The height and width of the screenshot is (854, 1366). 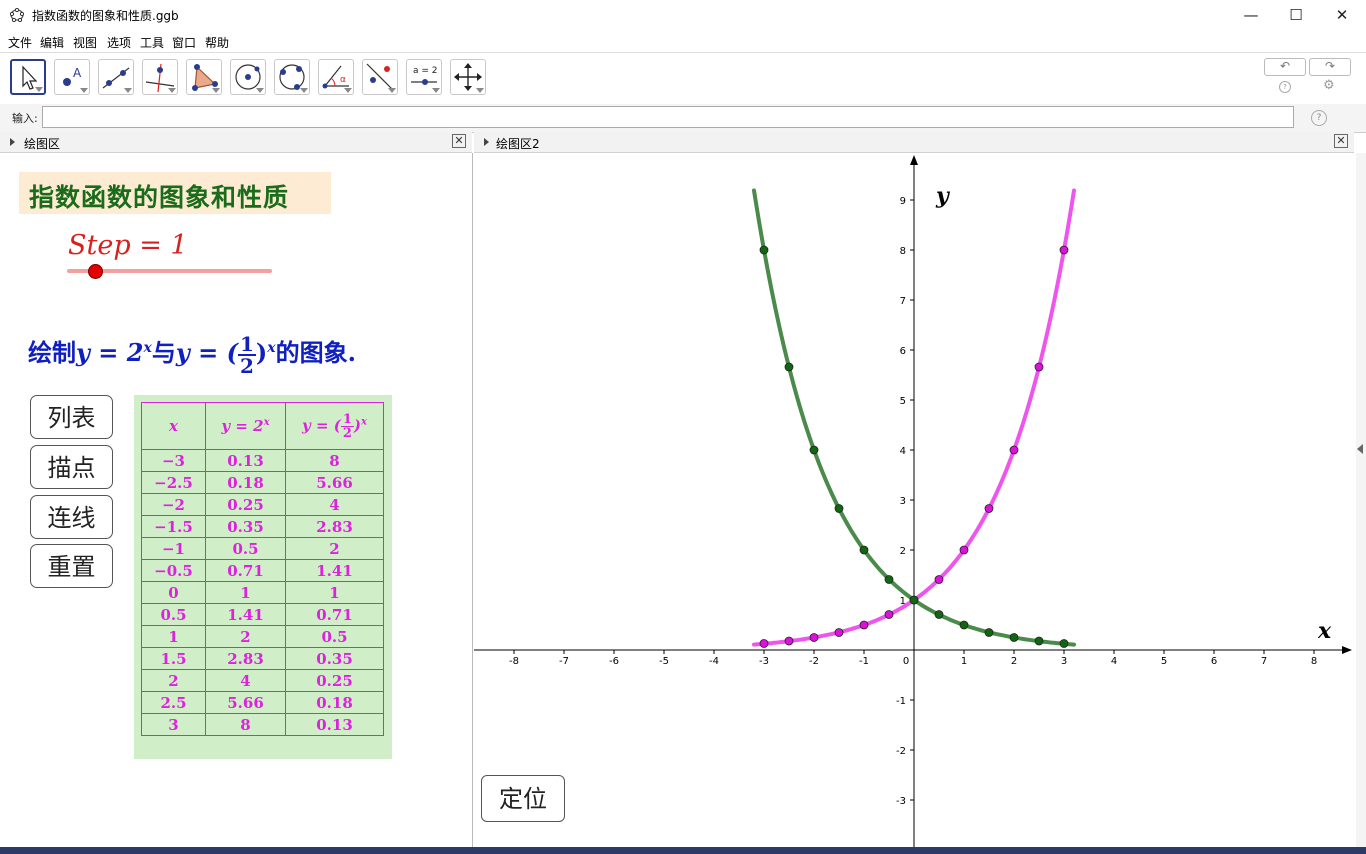 I want to click on plot-points-button: 描点, so click(x=71, y=467).